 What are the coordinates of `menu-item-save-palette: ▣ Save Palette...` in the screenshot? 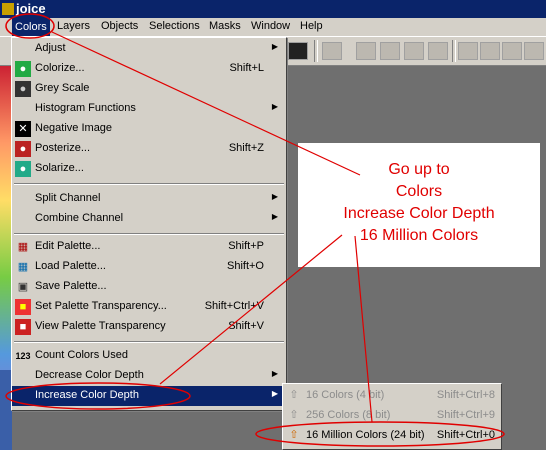 It's located at (149, 287).